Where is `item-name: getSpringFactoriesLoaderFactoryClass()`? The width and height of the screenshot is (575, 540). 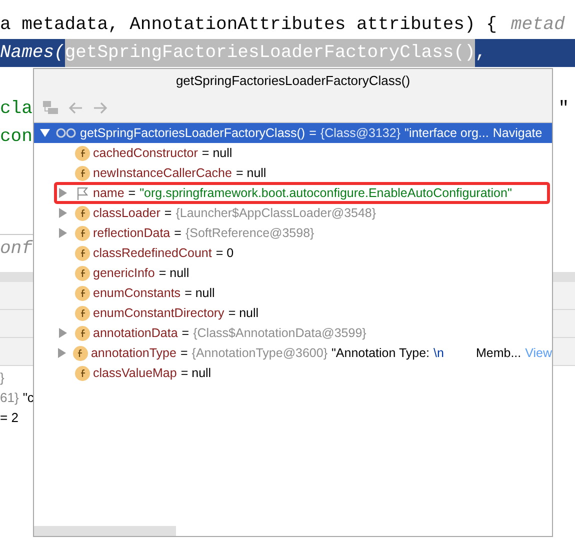 item-name: getSpringFactoriesLoaderFactoryClass() is located at coordinates (193, 133).